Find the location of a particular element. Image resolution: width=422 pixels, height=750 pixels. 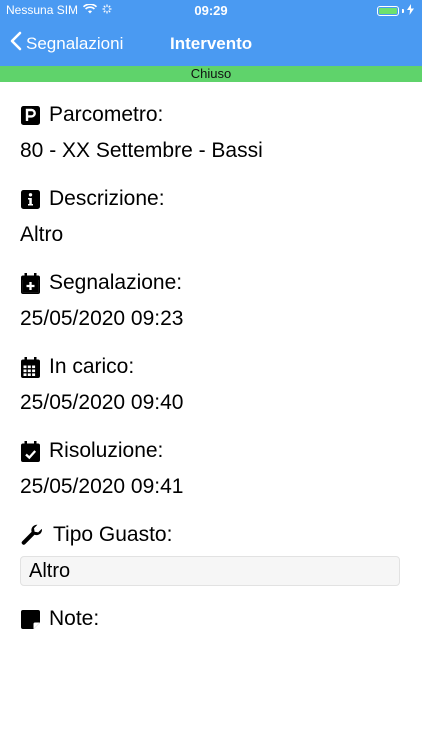

calendar-check-icon is located at coordinates (30, 451).